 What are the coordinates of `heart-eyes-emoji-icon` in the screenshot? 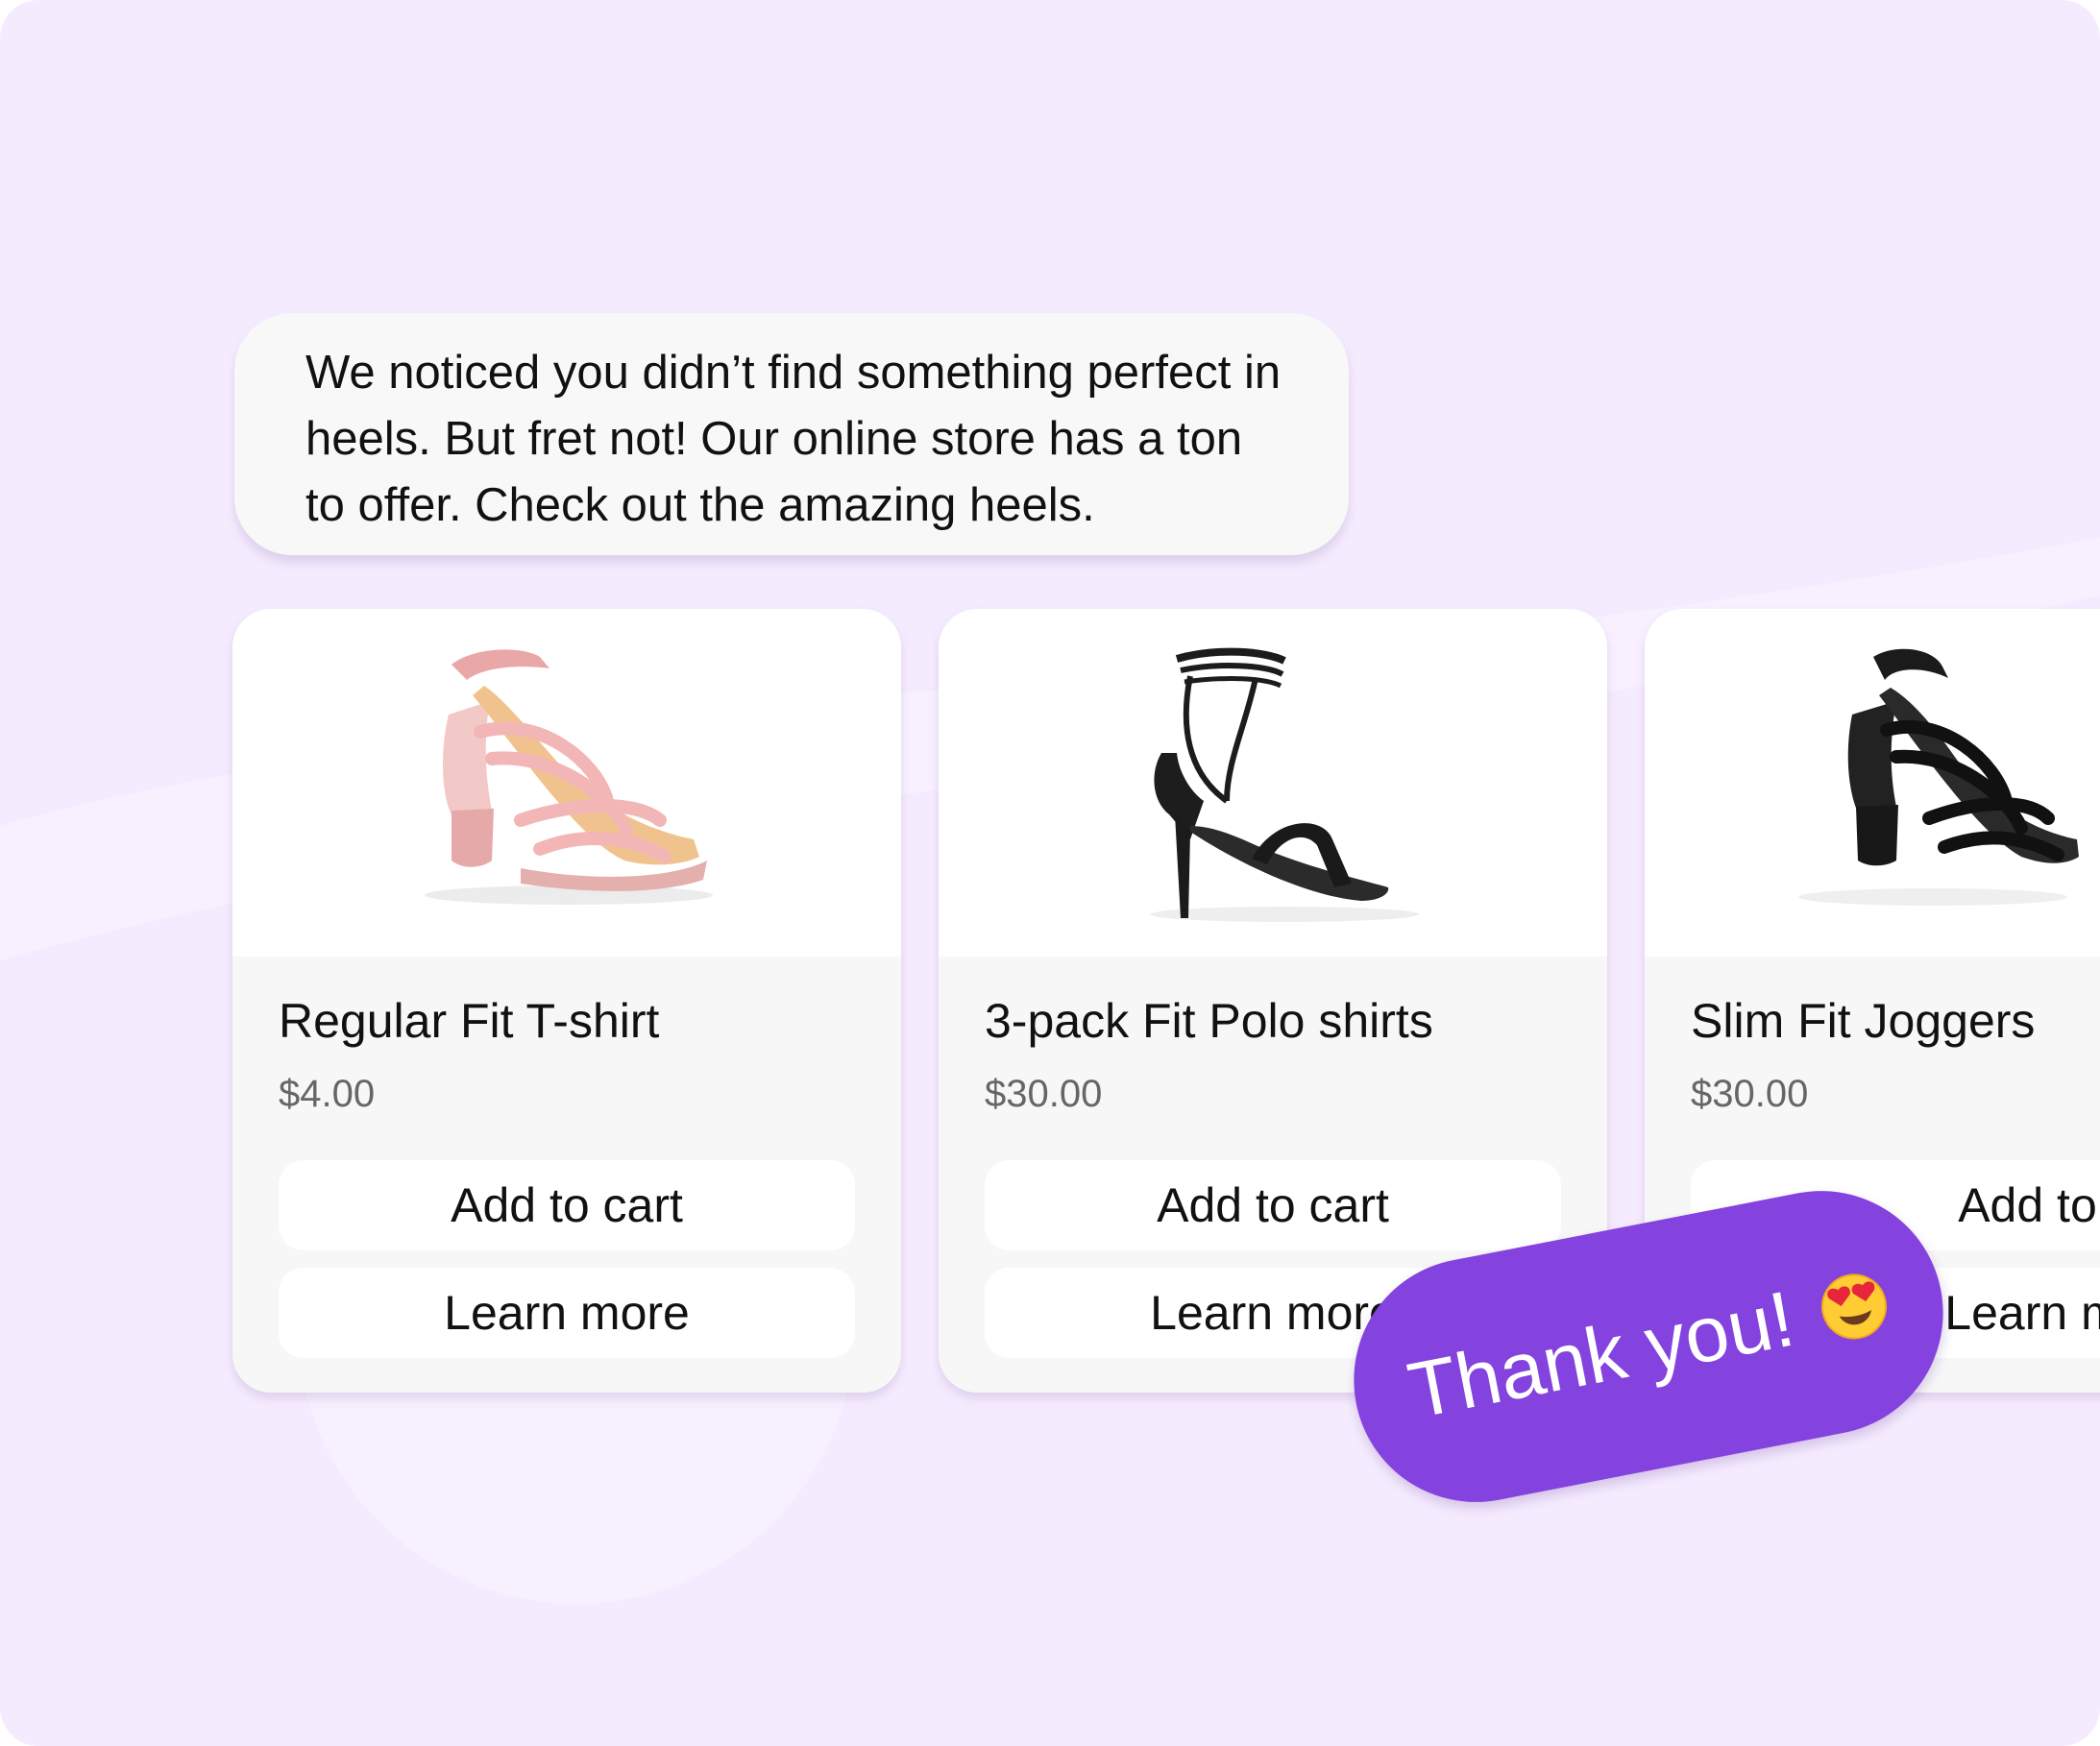 It's located at (1853, 1307).